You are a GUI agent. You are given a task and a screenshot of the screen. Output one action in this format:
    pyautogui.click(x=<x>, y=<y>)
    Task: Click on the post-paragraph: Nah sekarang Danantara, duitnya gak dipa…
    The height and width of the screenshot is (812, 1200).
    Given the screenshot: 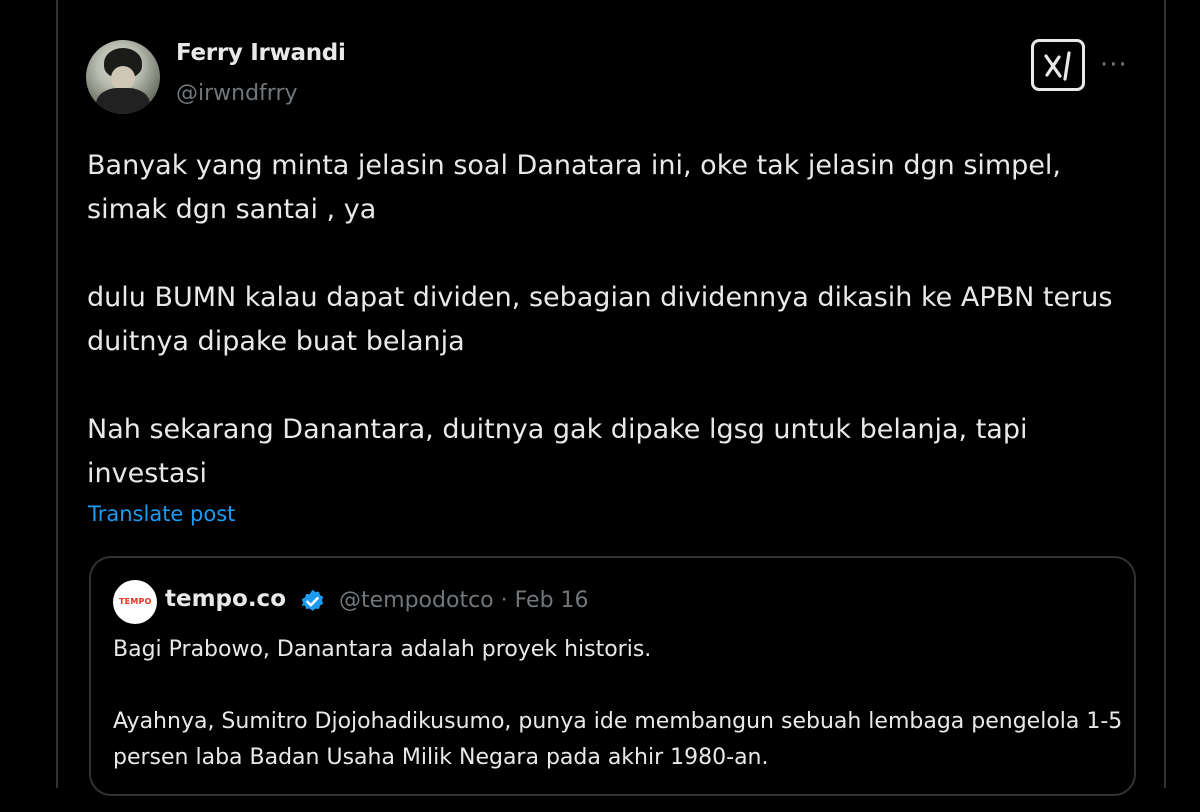 What is the action you would take?
    pyautogui.click(x=557, y=451)
    